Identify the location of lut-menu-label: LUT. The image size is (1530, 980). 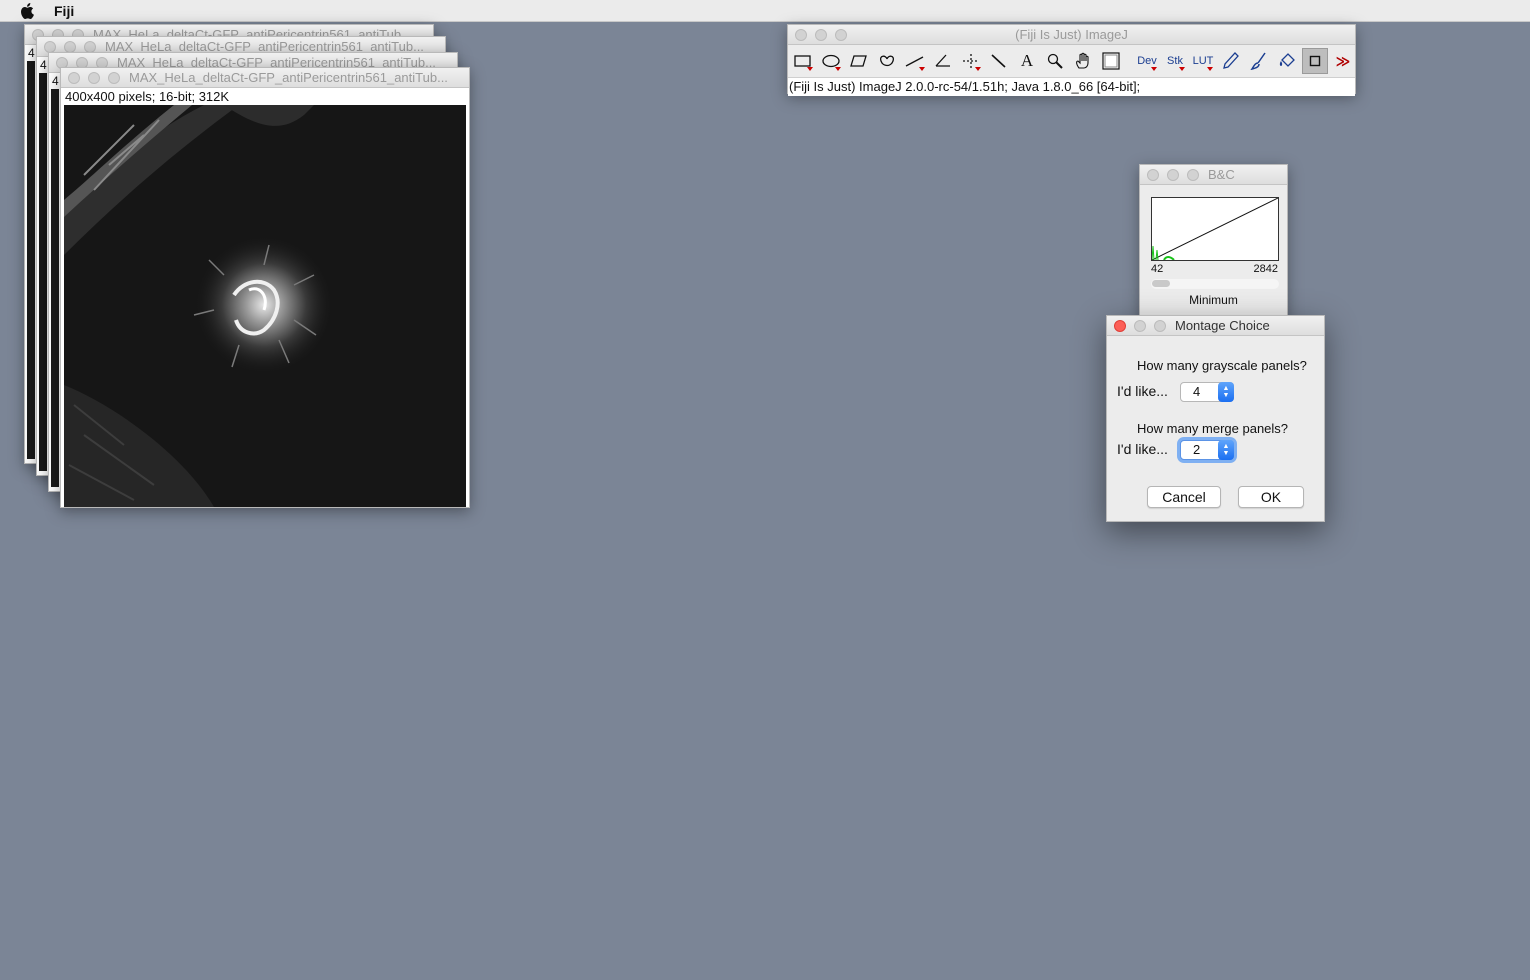
(1203, 61).